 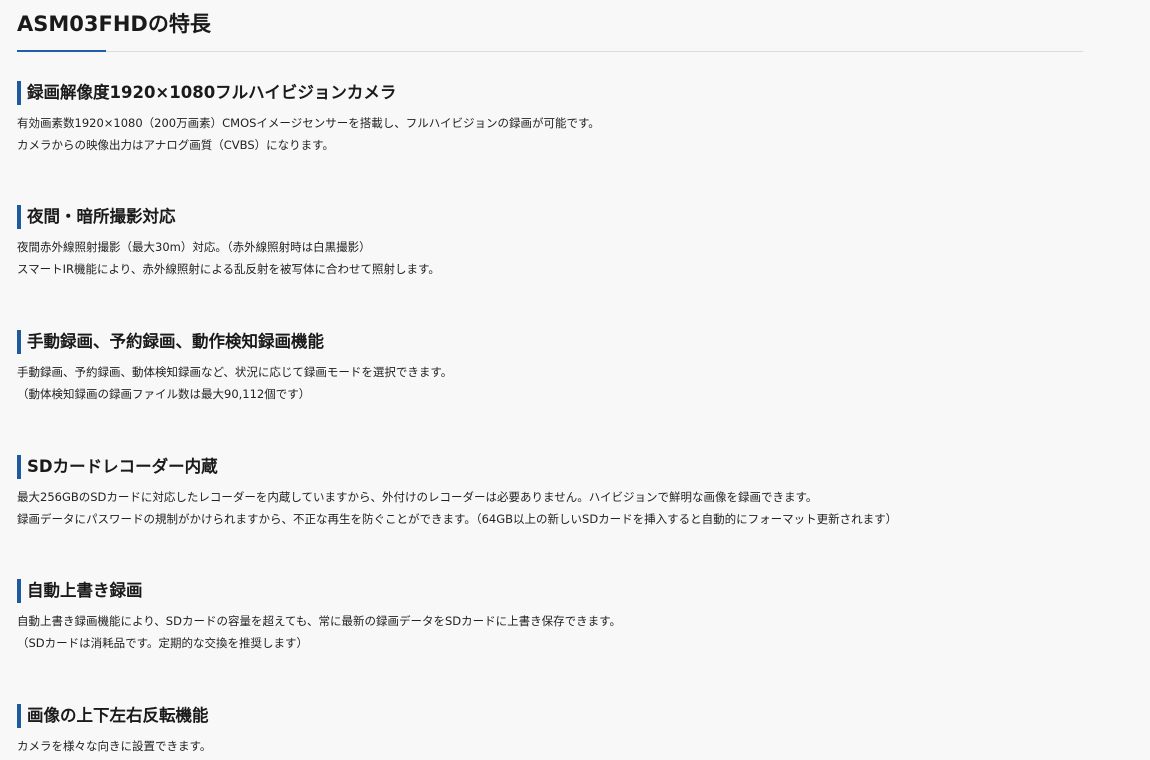 What do you see at coordinates (163, 643) in the screenshot?
I see `section-text-line: （SDカードは消耗品です。定期的な交換を推奨します）` at bounding box center [163, 643].